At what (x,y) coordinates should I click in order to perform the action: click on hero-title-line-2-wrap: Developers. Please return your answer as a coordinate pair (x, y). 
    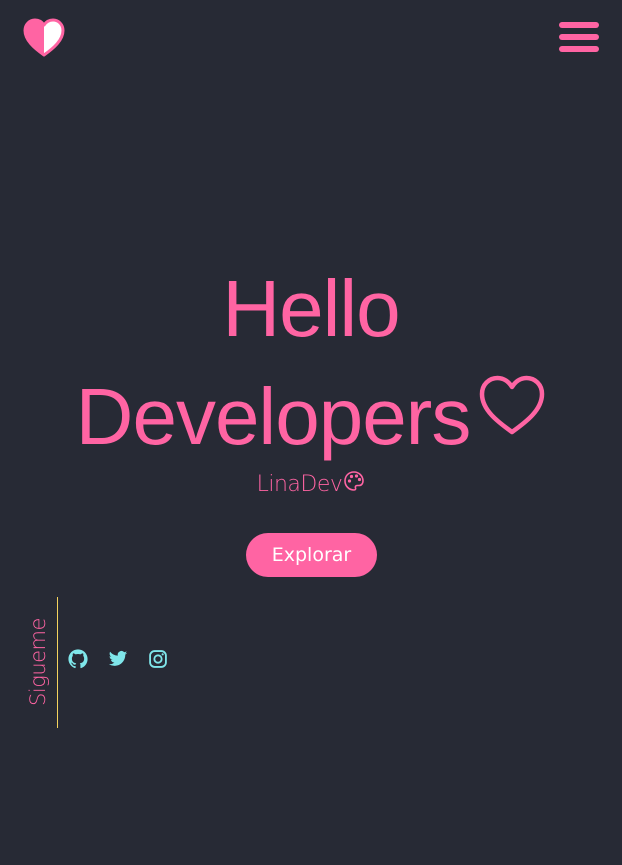
    Looking at the image, I should click on (311, 417).